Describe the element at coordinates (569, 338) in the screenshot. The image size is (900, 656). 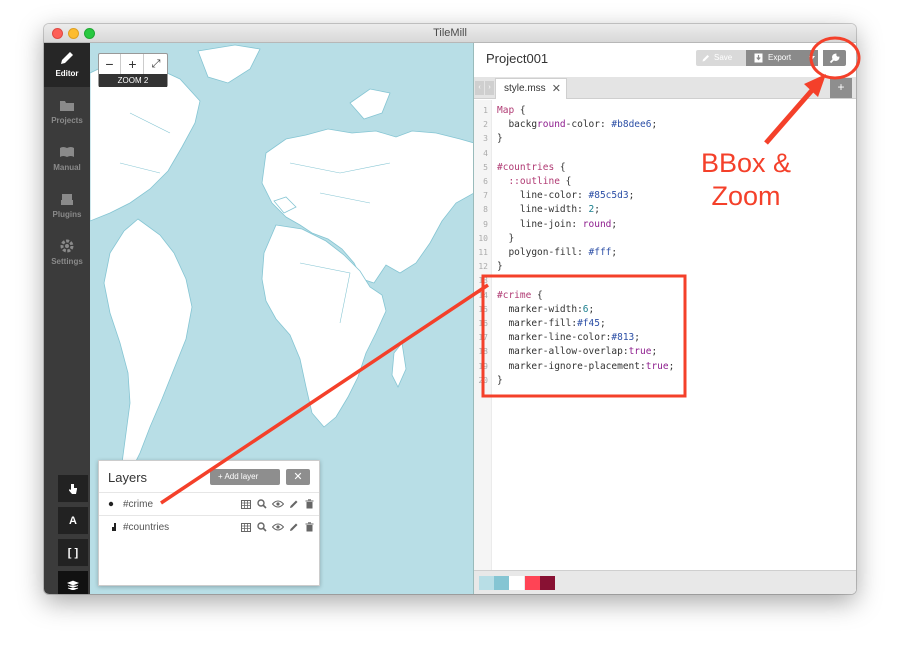
I see `code-text: marker-line-color:#813;` at that location.